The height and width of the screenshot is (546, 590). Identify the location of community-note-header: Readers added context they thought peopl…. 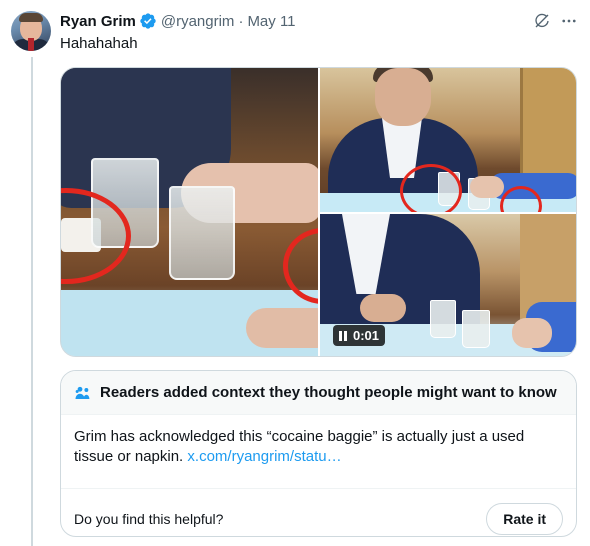
(318, 393).